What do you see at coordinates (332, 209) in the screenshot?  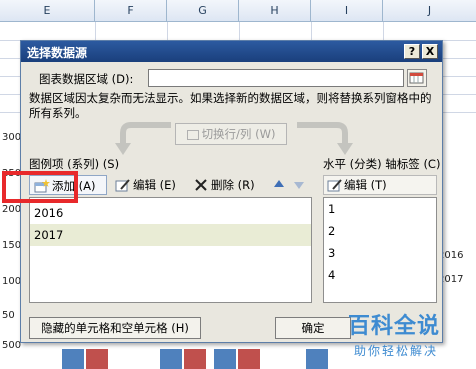 I see `axis-label-item: 1` at bounding box center [332, 209].